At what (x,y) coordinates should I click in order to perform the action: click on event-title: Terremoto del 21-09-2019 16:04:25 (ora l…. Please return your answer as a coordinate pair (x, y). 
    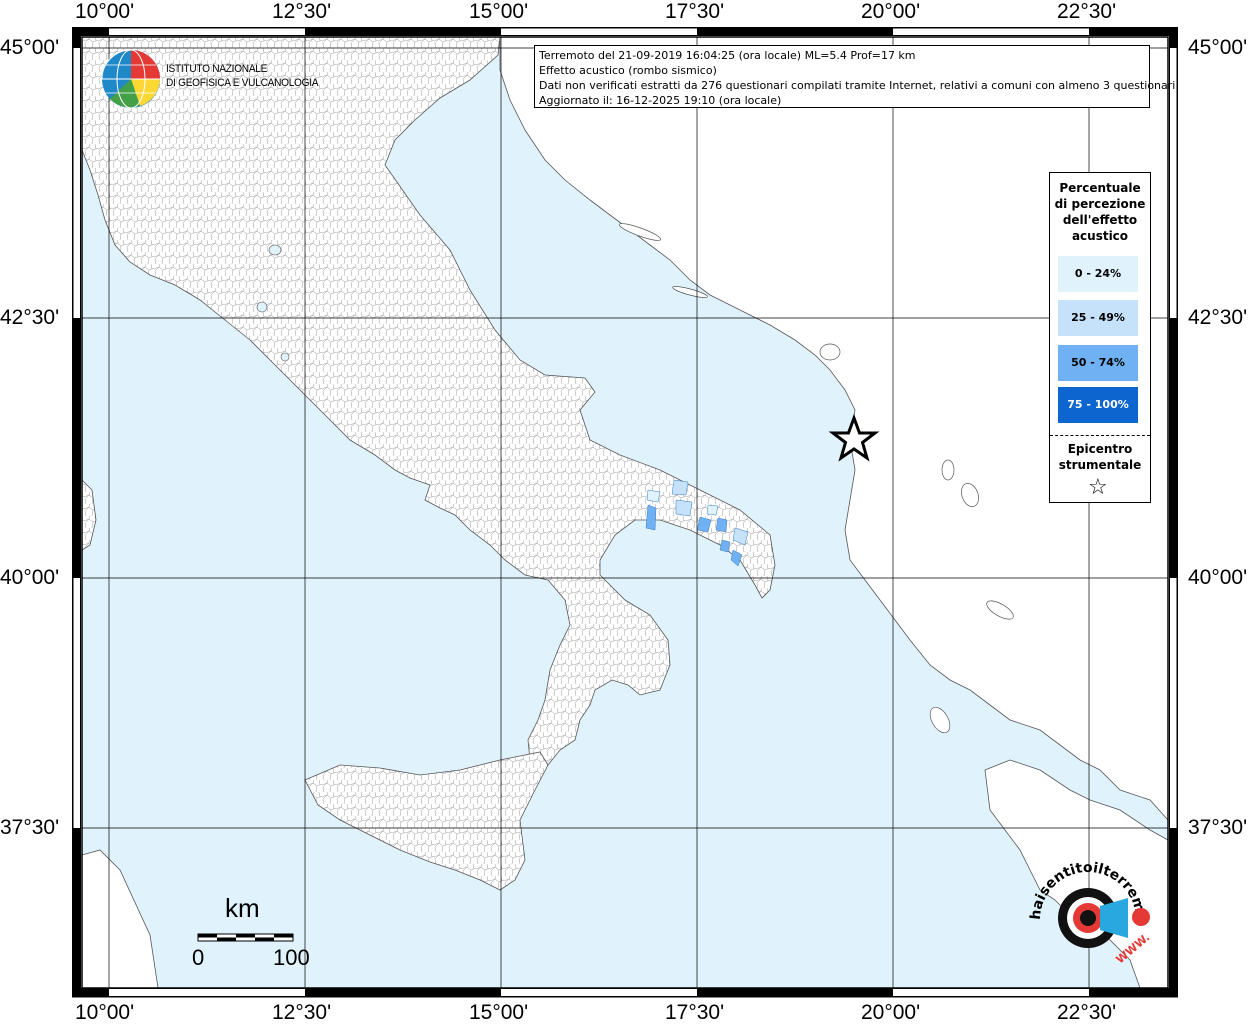
    Looking at the image, I should click on (727, 55).